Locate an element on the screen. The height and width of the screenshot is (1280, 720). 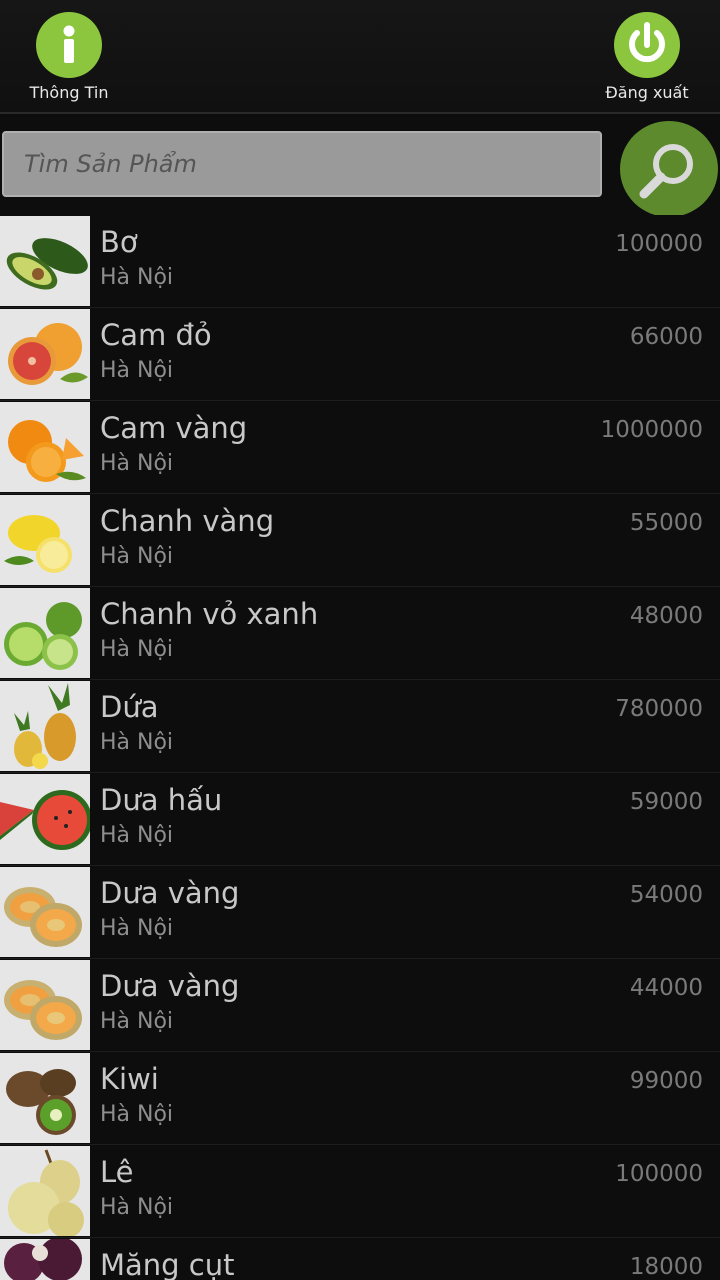
product-price: 48000 is located at coordinates (666, 616).